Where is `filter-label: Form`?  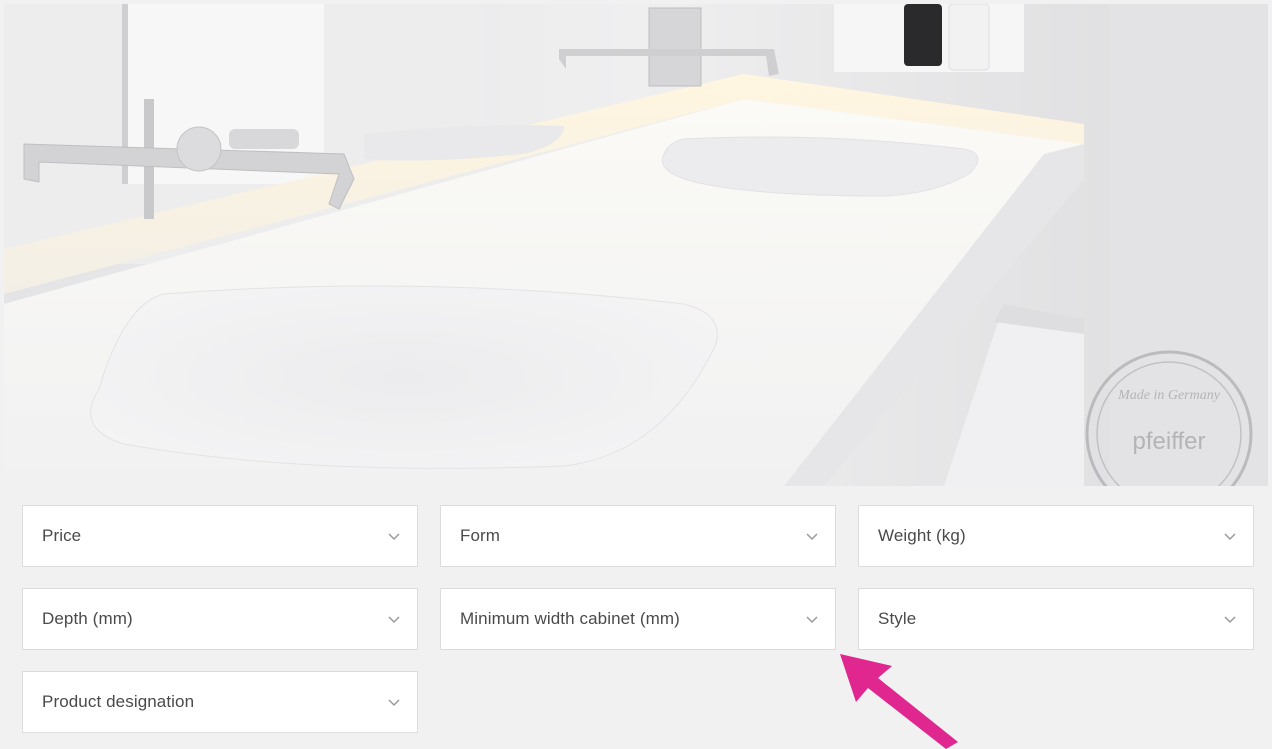
filter-label: Form is located at coordinates (480, 535).